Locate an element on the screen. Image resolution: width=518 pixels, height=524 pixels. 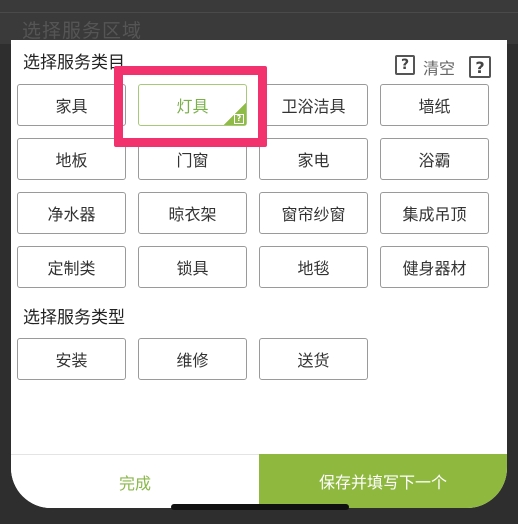
service-type-option: 维修 is located at coordinates (192, 359).